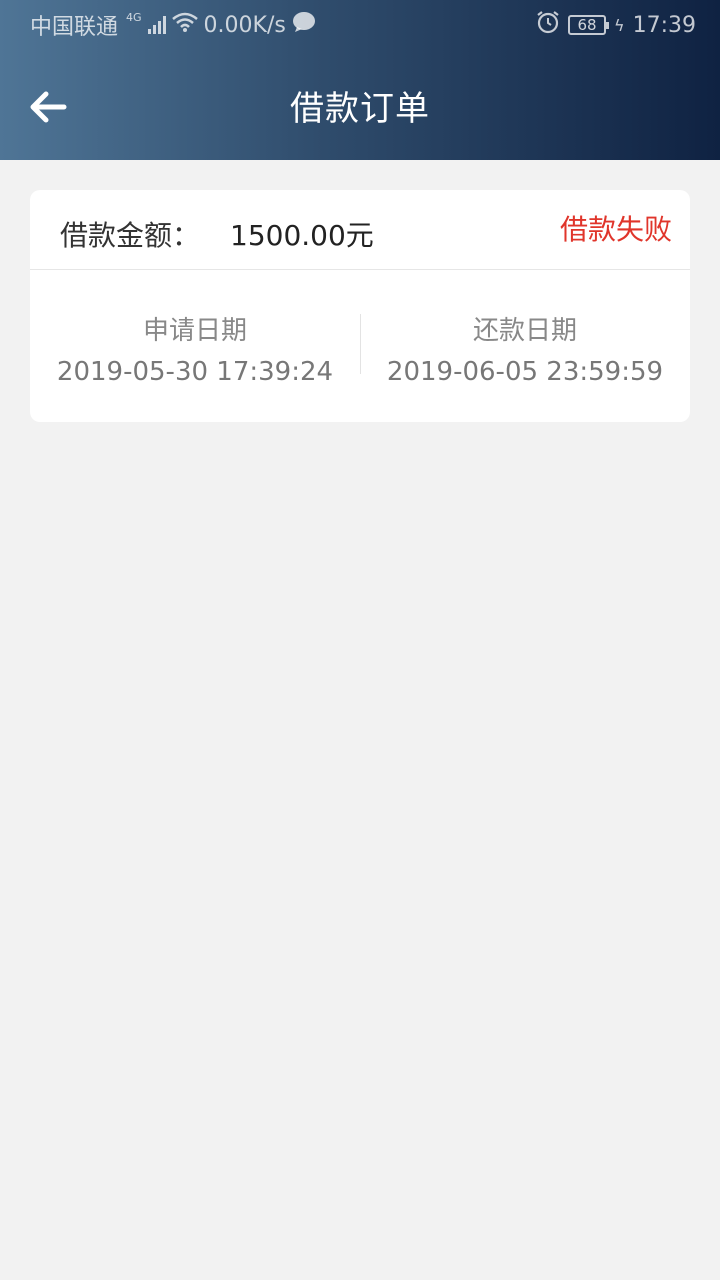 This screenshot has height=1280, width=720. Describe the element at coordinates (184, 25) in the screenshot. I see `wifi-icon` at that location.